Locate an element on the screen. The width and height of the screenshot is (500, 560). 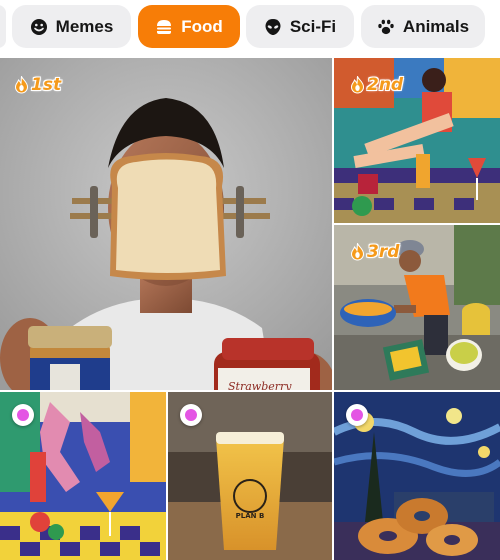
rank-badge-2nd: 2nd is located at coordinates (376, 85).